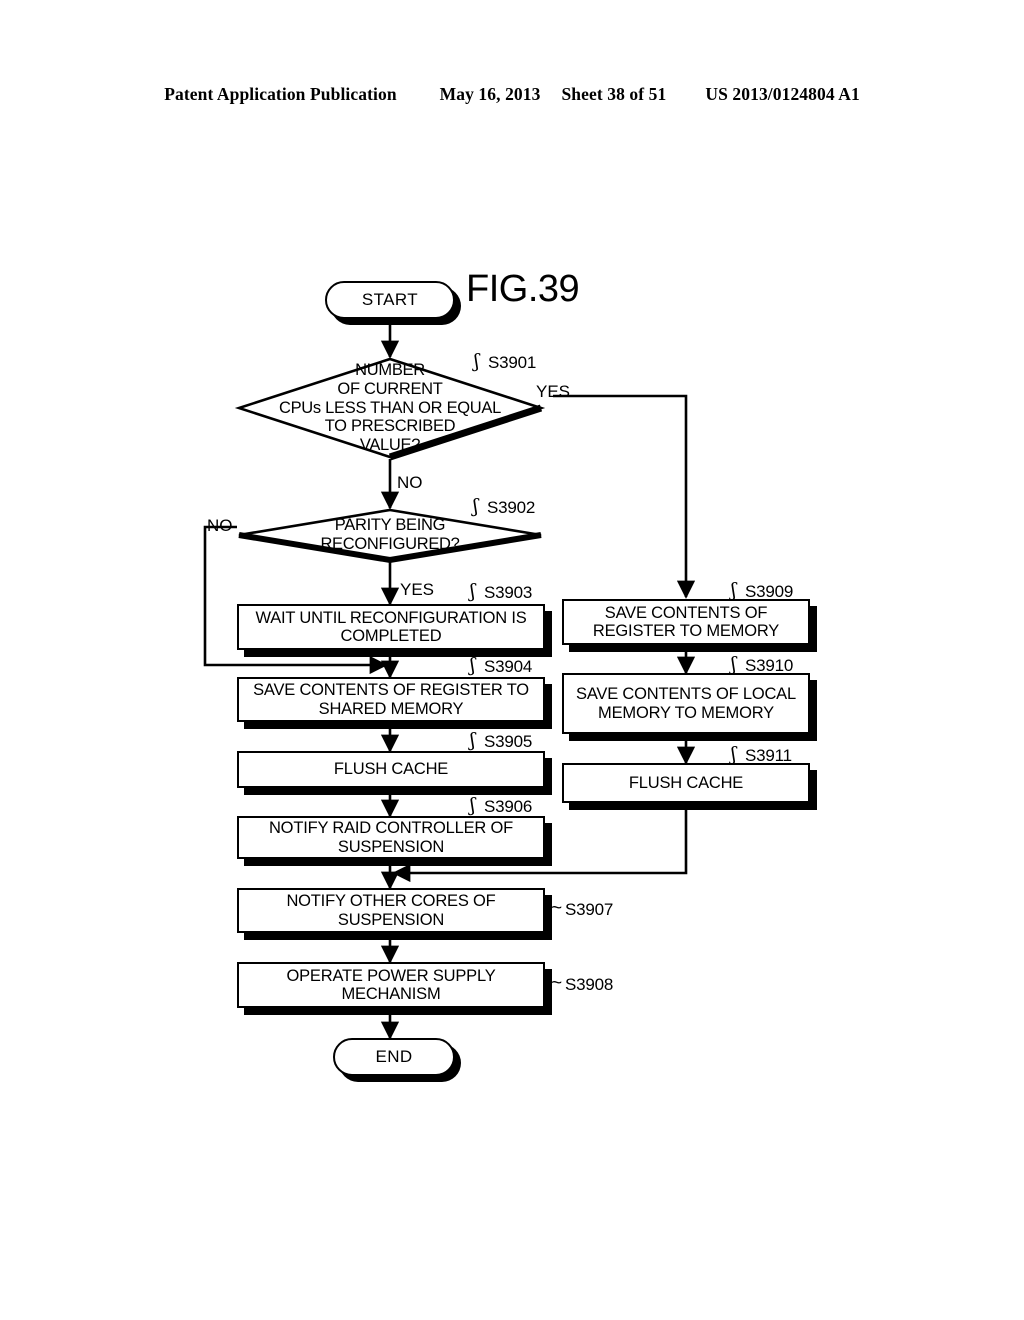 This screenshot has height=1320, width=1024. I want to click on process-s3903: WAIT UNTIL RECONFIGURATION IS COMPLETED, so click(391, 627).